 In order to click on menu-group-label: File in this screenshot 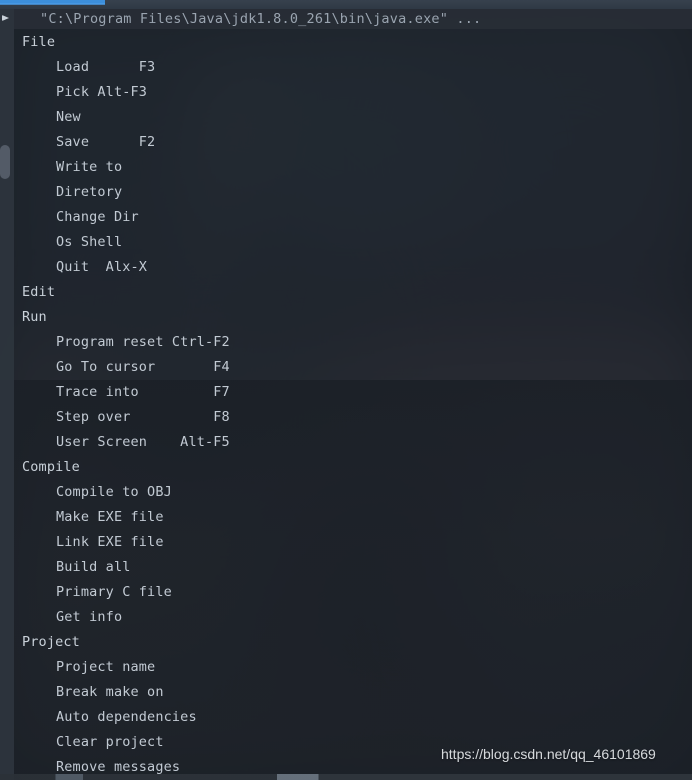, I will do `click(346, 42)`.